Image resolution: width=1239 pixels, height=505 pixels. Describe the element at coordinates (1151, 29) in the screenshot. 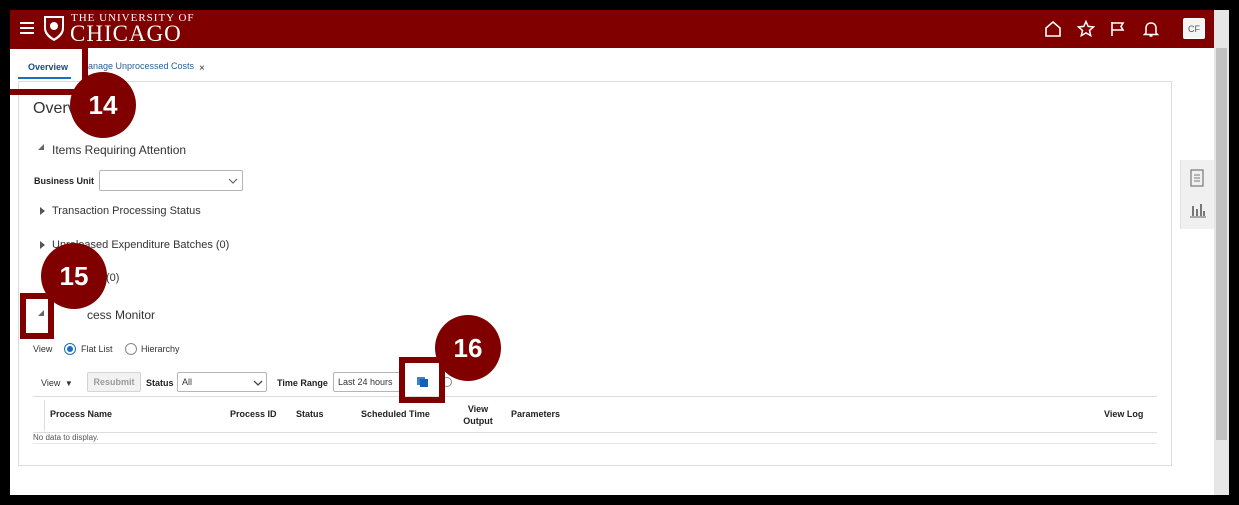

I see `bell-icon` at that location.